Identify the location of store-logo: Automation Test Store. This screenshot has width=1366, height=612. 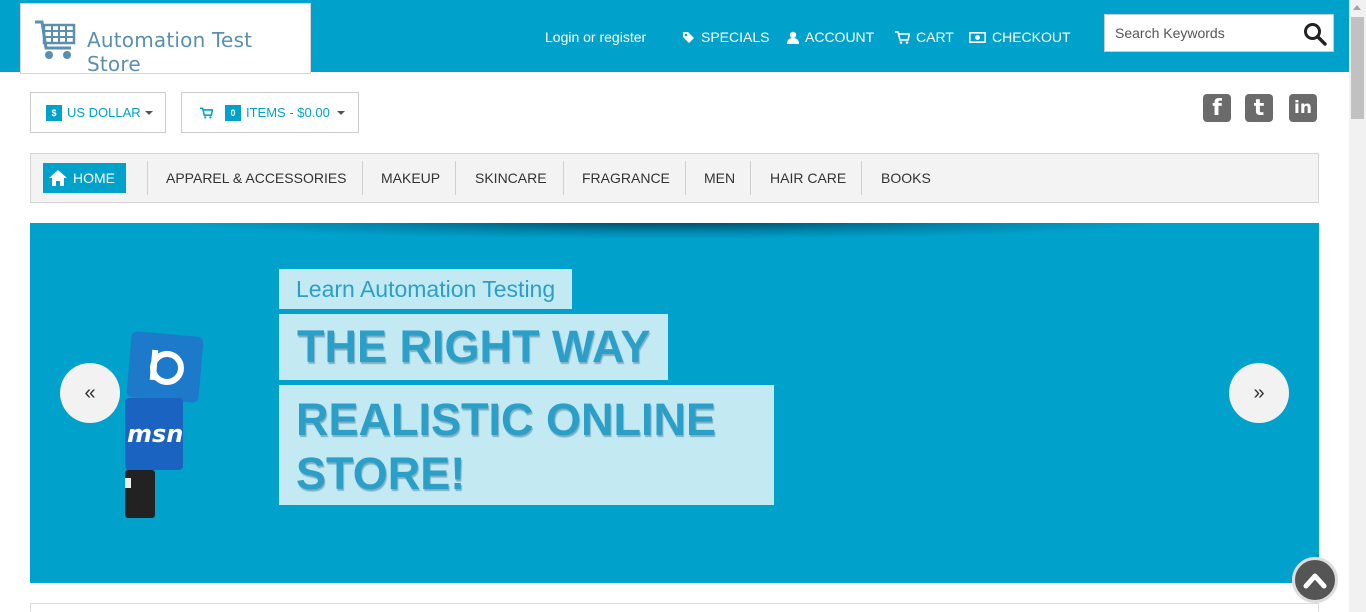
(165, 39).